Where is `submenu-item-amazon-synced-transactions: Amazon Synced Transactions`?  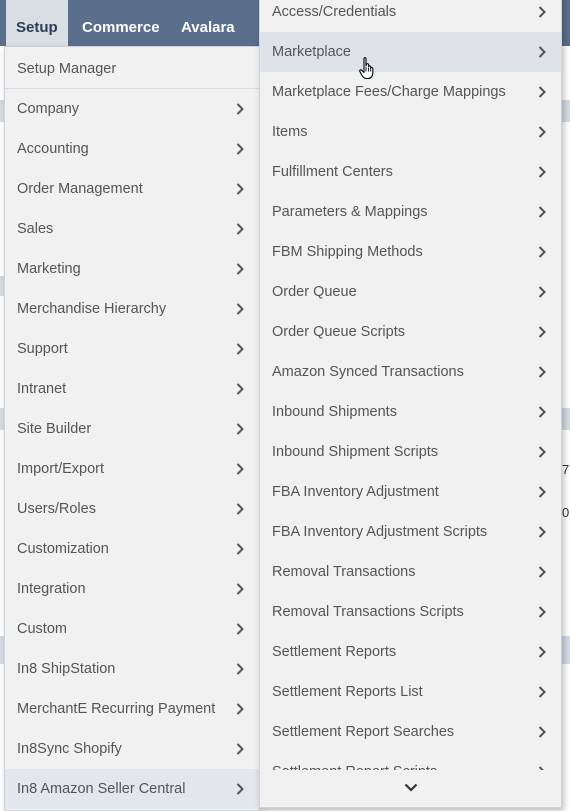 submenu-item-amazon-synced-transactions: Amazon Synced Transactions is located at coordinates (410, 372).